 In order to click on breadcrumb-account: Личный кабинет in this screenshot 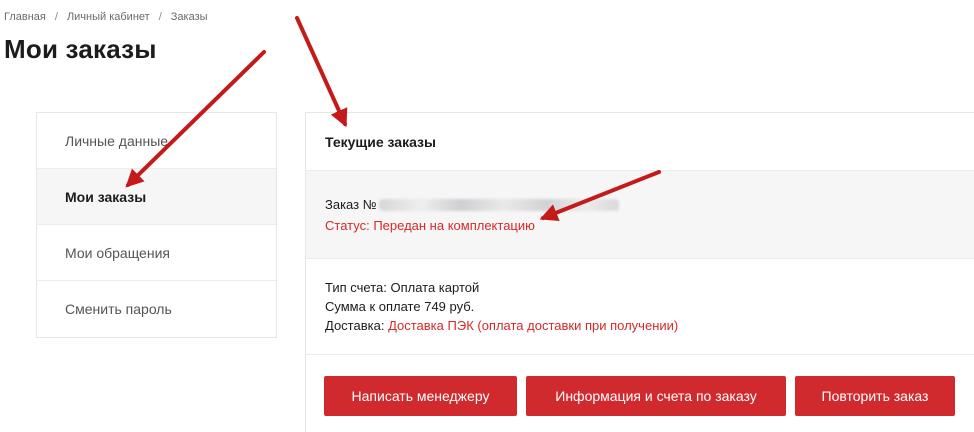, I will do `click(108, 17)`.